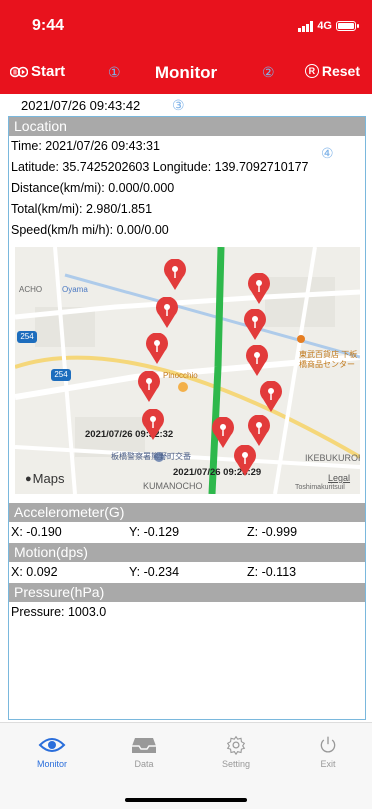  I want to click on tab-data-label: Data, so click(144, 764).